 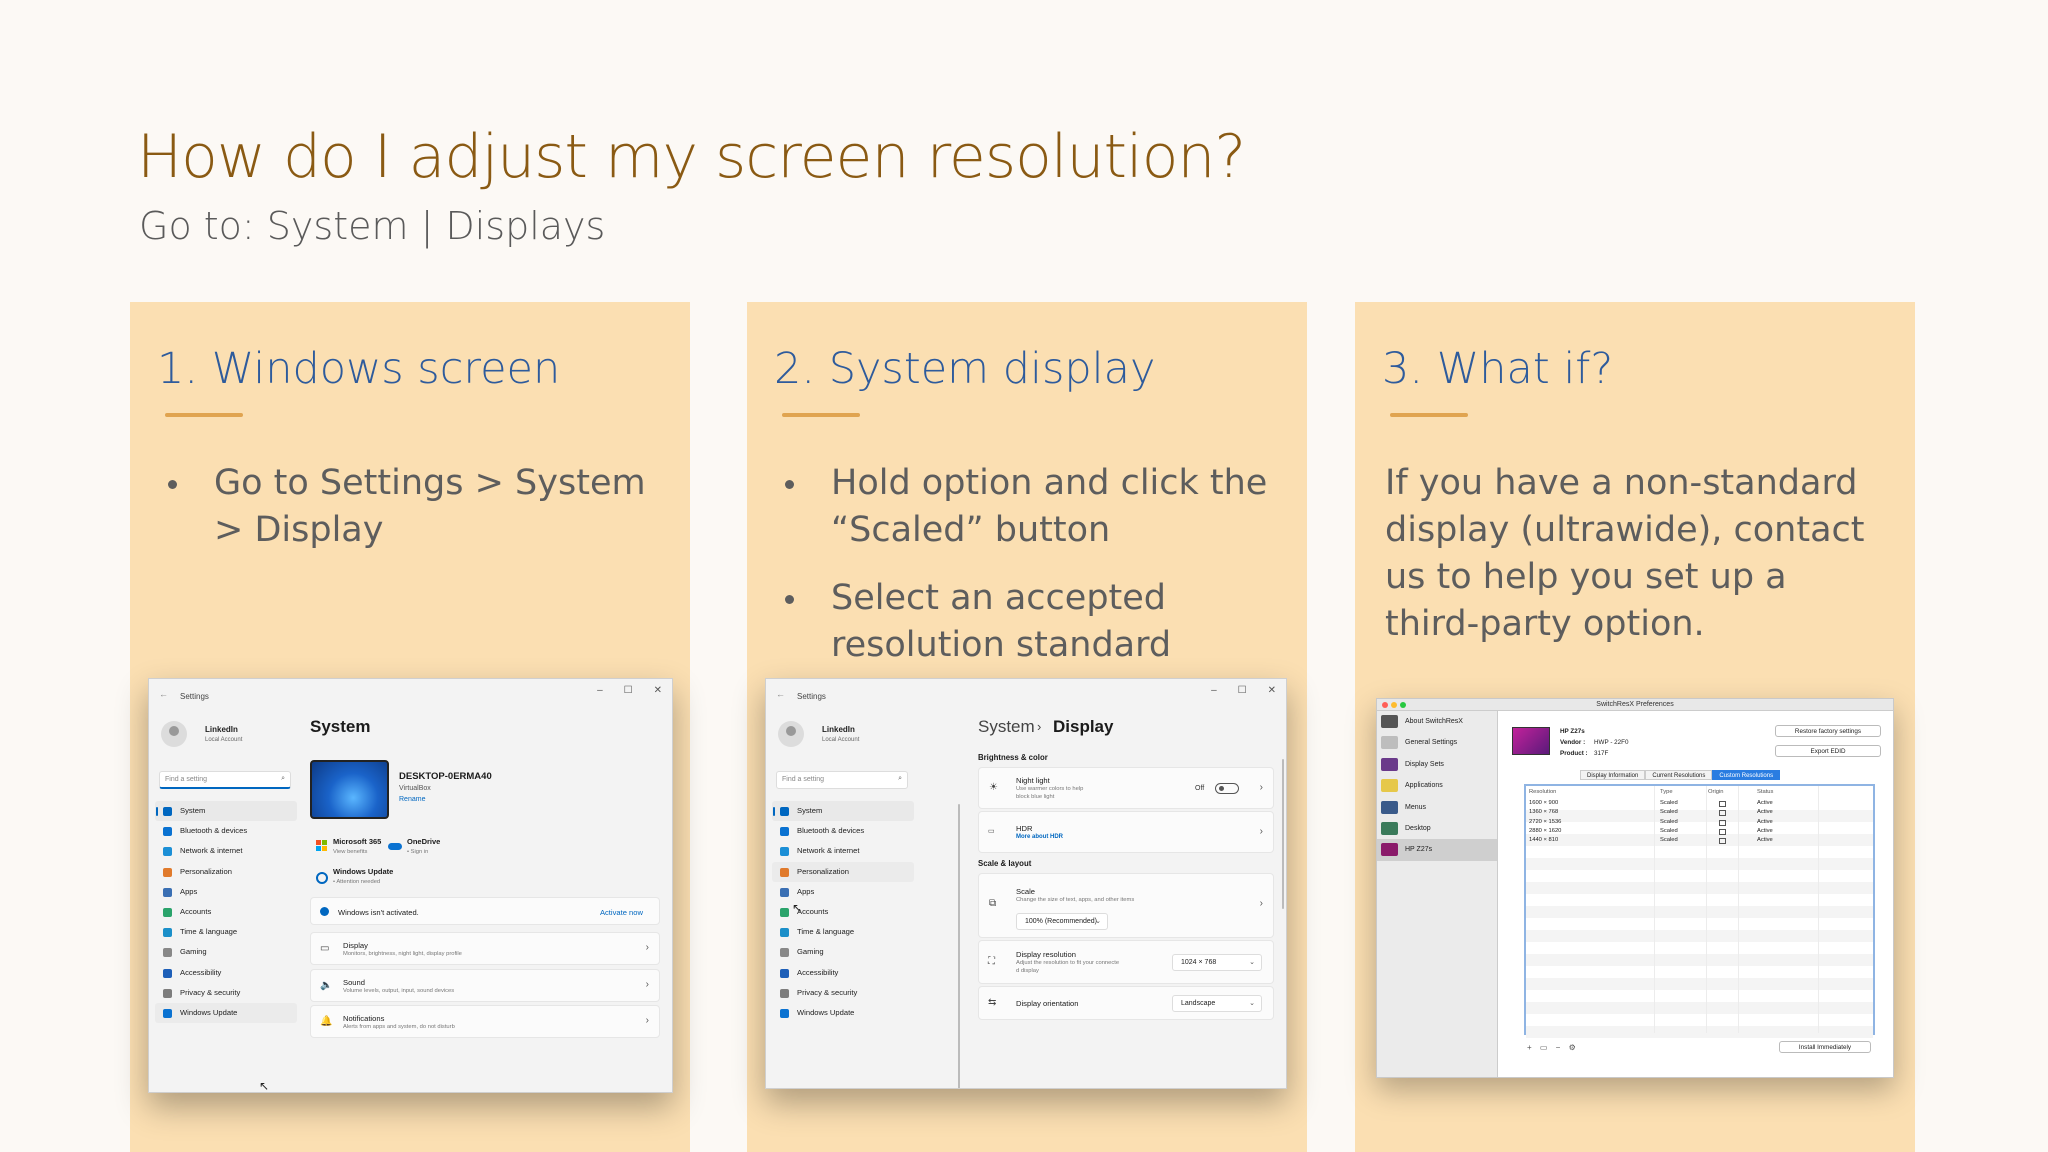 What do you see at coordinates (1828, 731) in the screenshot?
I see `restore-factory-button: Restore factory settings` at bounding box center [1828, 731].